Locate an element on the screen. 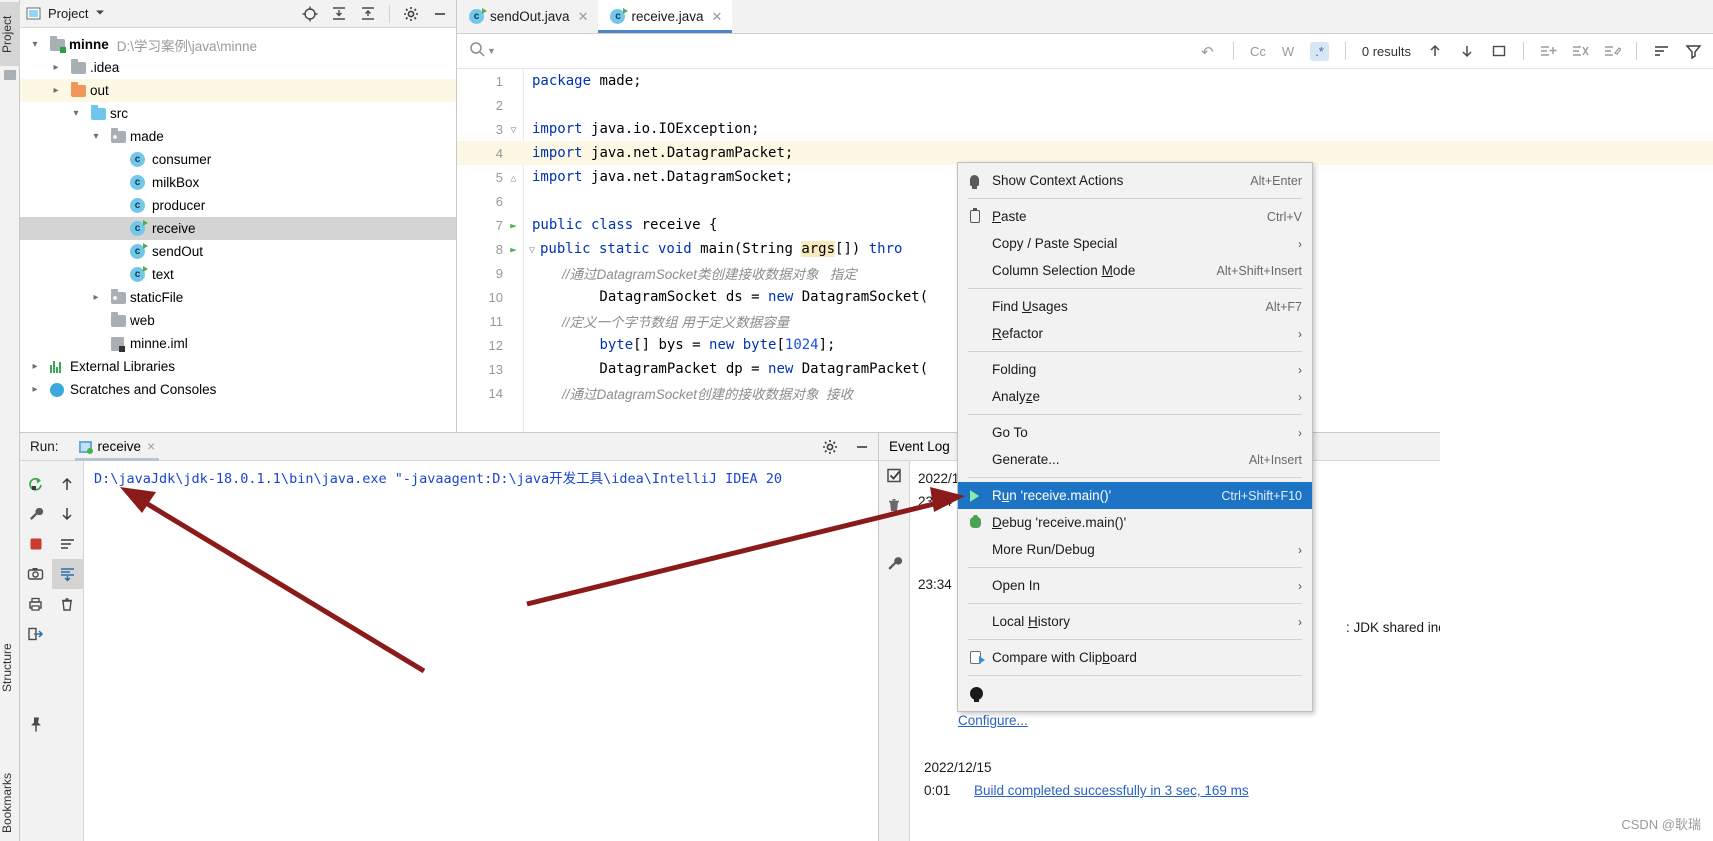  tree-item-producer: c producer is located at coordinates (238, 205).